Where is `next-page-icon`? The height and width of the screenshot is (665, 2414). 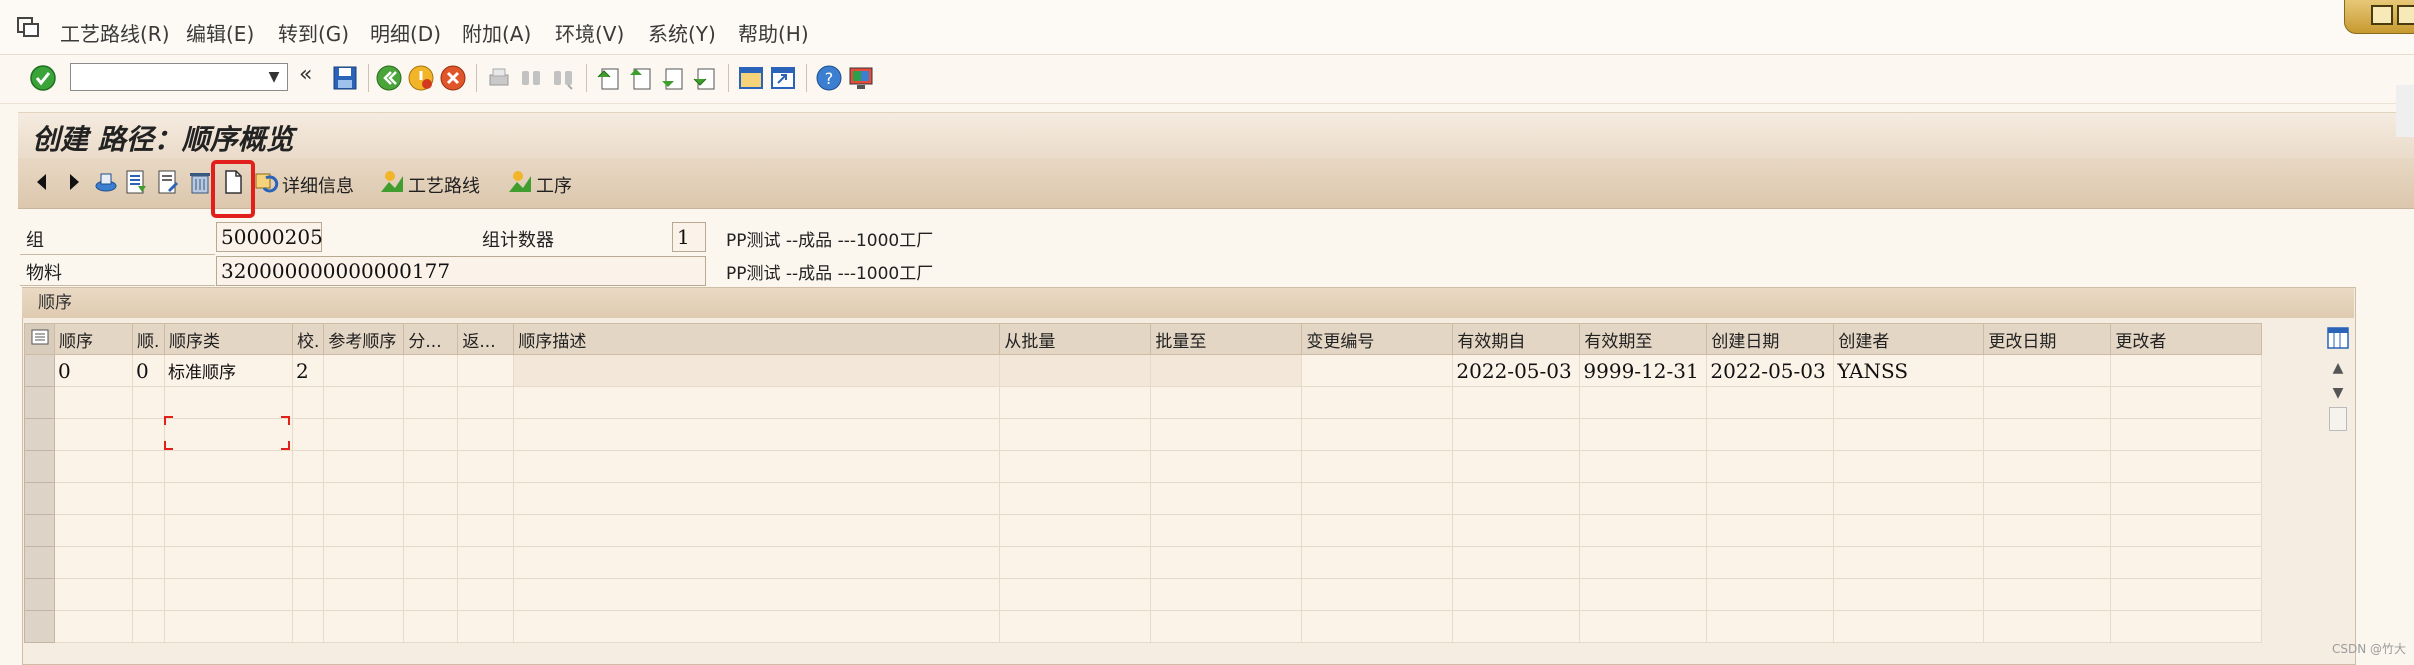 next-page-icon is located at coordinates (673, 78).